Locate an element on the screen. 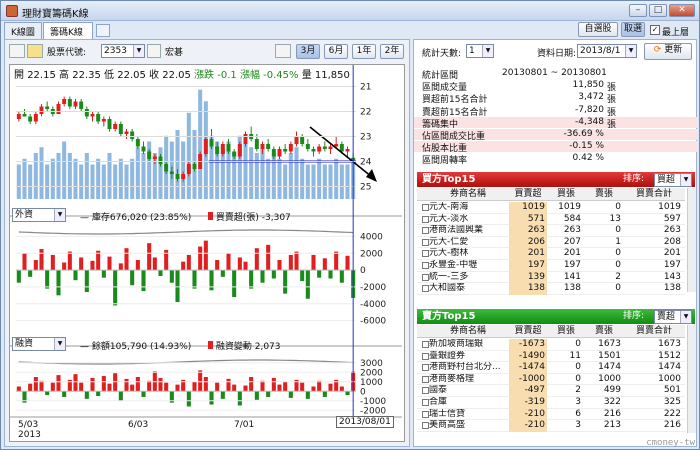  sell-table-scrollbar is located at coordinates (691, 379).